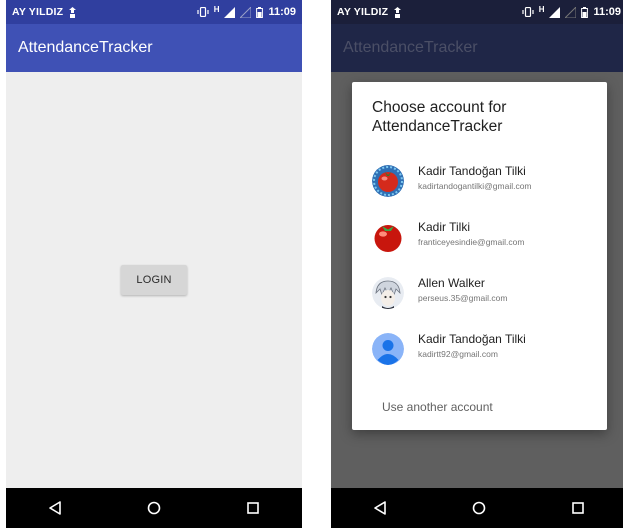 Image resolution: width=623 pixels, height=528 pixels. I want to click on account-name: Allen Walker, so click(451, 283).